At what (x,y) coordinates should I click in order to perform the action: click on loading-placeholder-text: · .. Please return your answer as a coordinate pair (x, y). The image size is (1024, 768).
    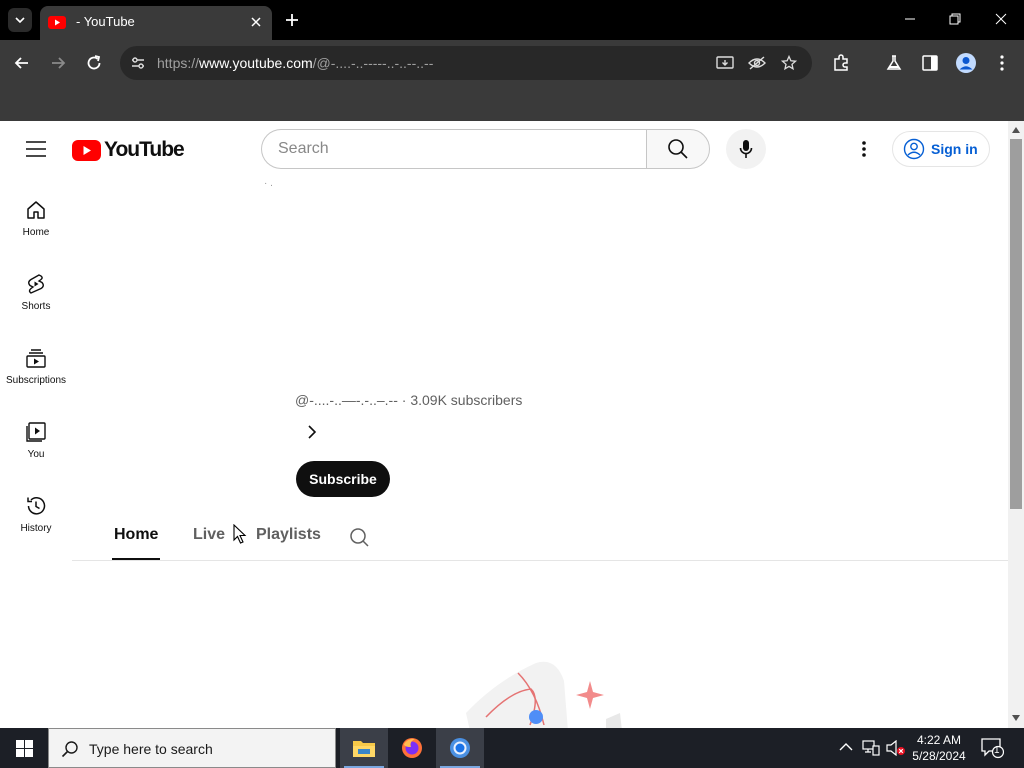
    Looking at the image, I should click on (268, 183).